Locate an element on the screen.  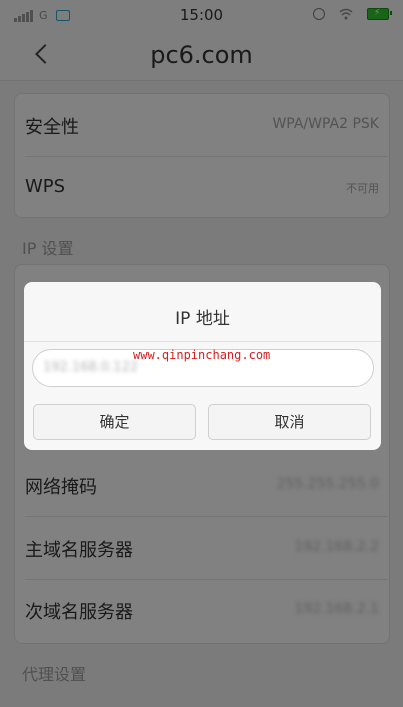
ip-address-value: 192.168.0.122 is located at coordinates (91, 367).